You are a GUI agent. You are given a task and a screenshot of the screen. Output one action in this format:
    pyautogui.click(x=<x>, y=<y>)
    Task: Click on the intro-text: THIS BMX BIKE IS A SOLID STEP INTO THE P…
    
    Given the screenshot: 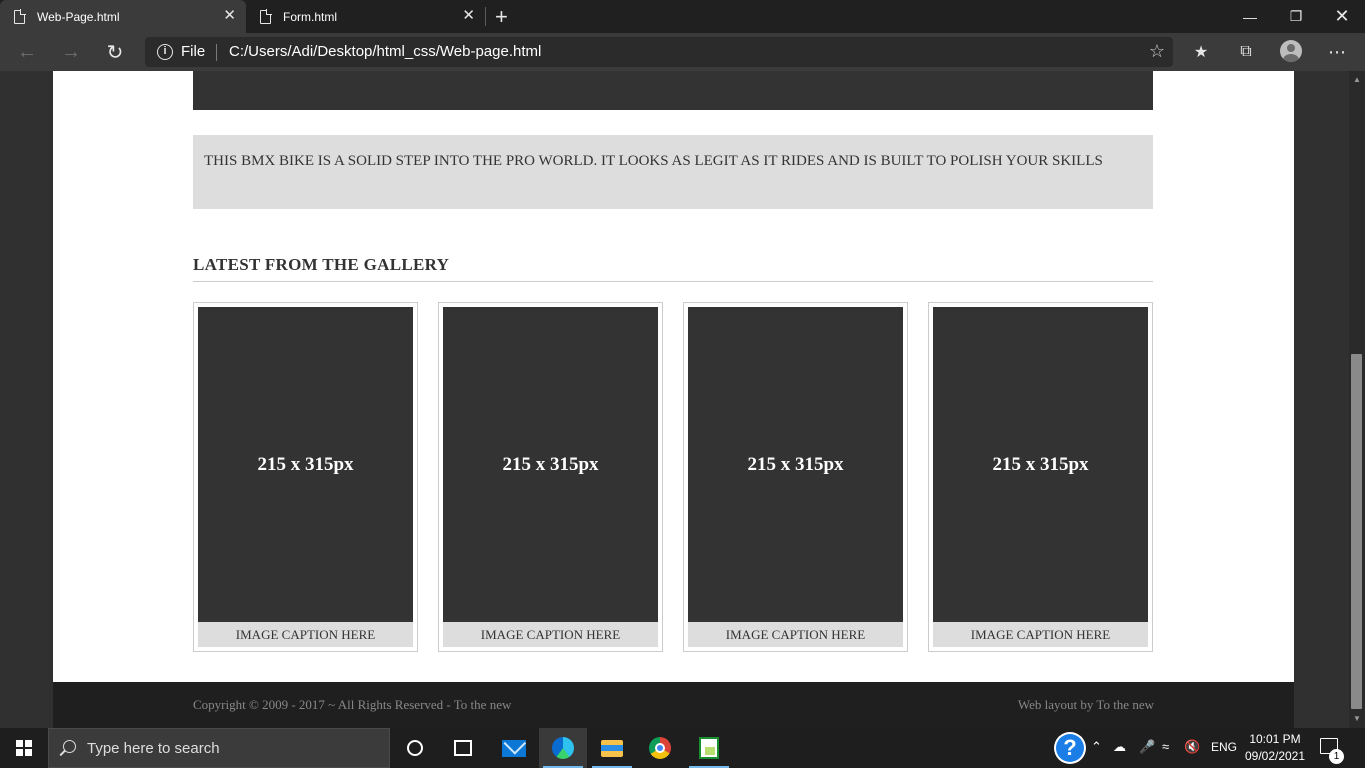 What is the action you would take?
    pyautogui.click(x=653, y=161)
    